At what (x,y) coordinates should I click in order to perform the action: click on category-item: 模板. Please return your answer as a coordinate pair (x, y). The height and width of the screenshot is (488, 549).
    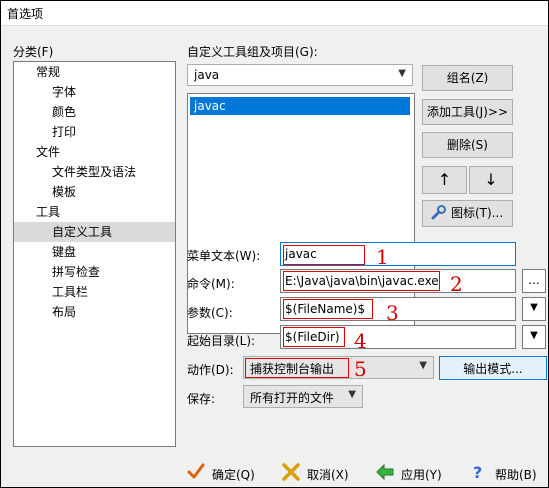
    Looking at the image, I should click on (94, 192).